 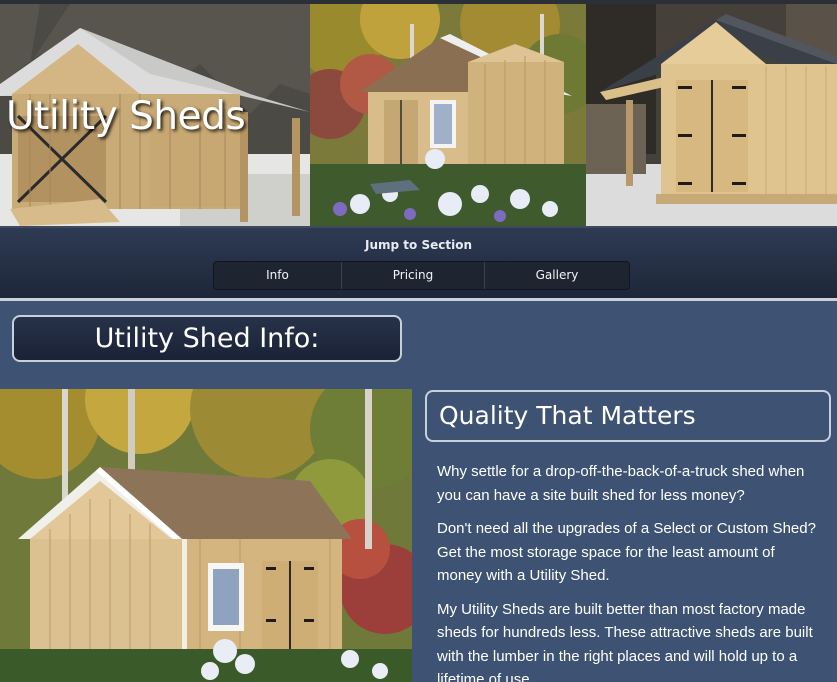 What do you see at coordinates (278, 275) in the screenshot?
I see `jump-tab-info: Info` at bounding box center [278, 275].